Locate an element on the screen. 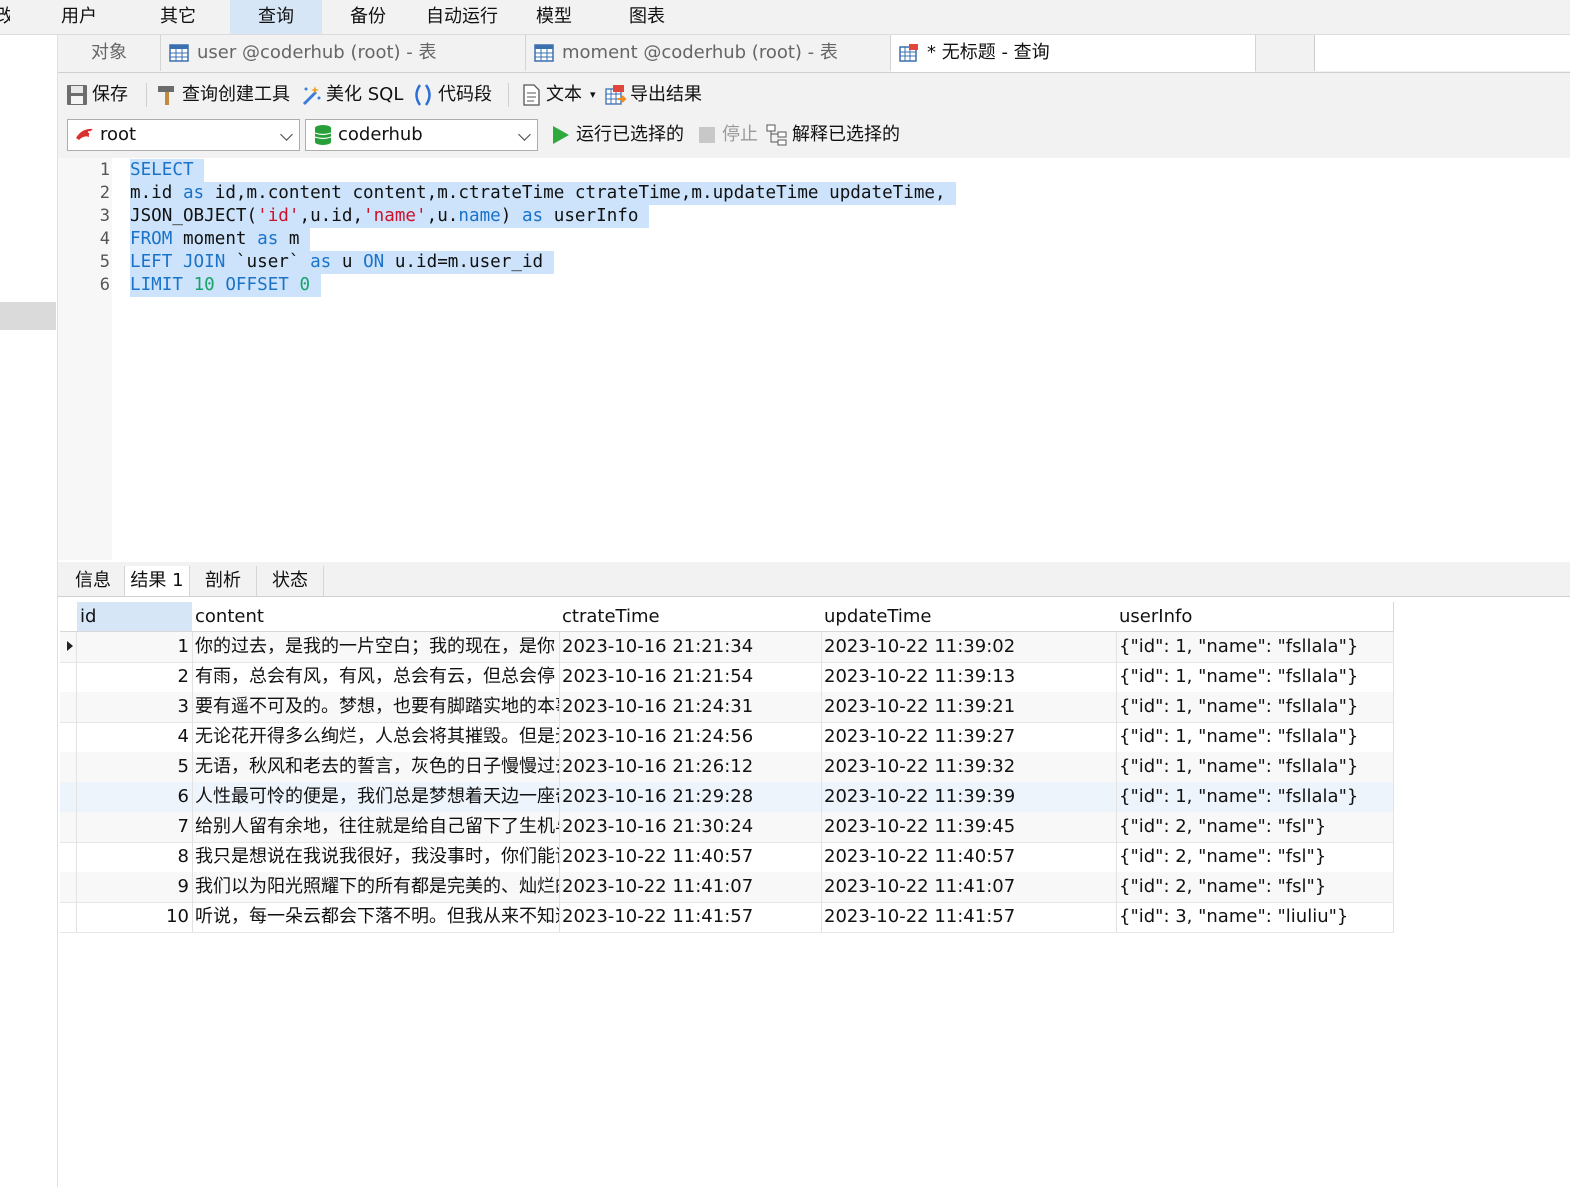  cell-content: 无语，秋风和老去的誓言，灰色的日子慢慢过去 is located at coordinates (376, 767).